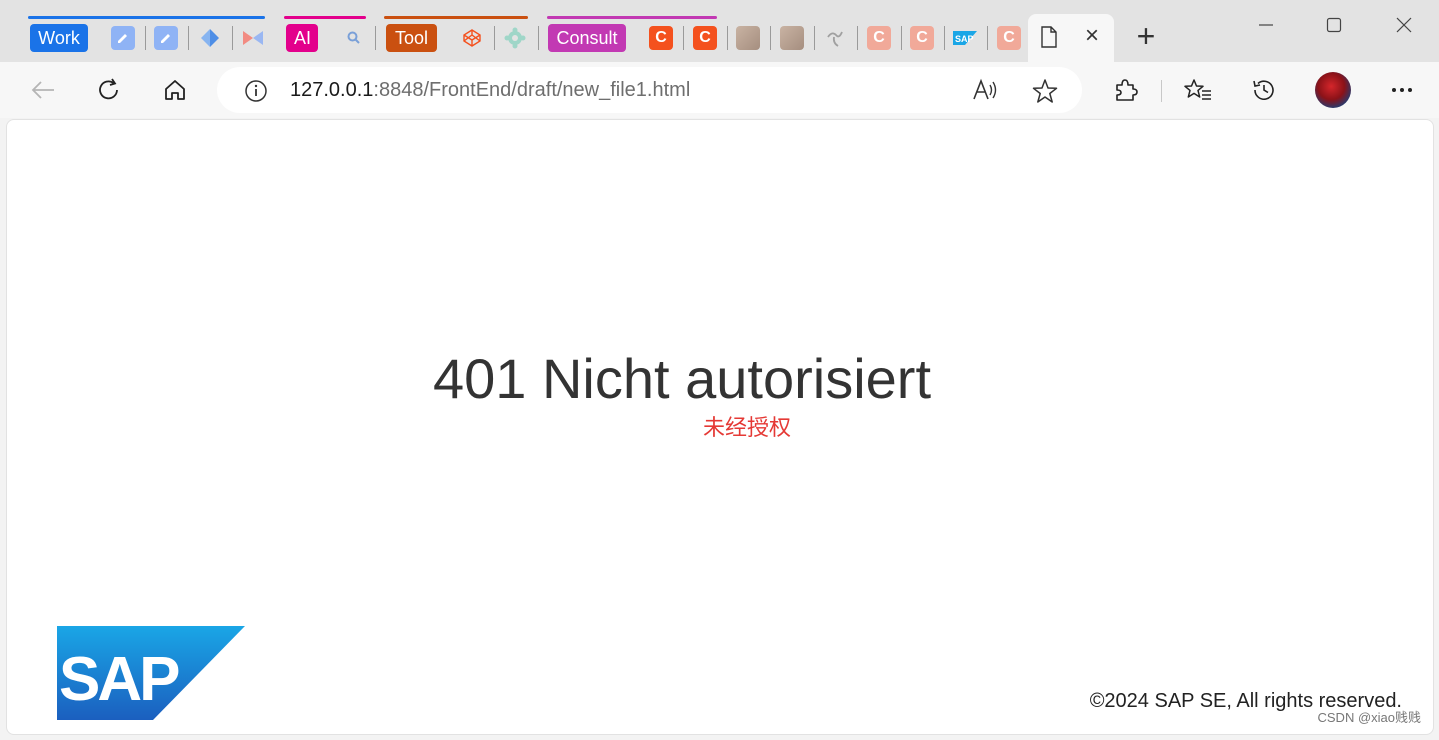 The height and width of the screenshot is (740, 1439). What do you see at coordinates (354, 38) in the screenshot?
I see `tab-search-icon` at bounding box center [354, 38].